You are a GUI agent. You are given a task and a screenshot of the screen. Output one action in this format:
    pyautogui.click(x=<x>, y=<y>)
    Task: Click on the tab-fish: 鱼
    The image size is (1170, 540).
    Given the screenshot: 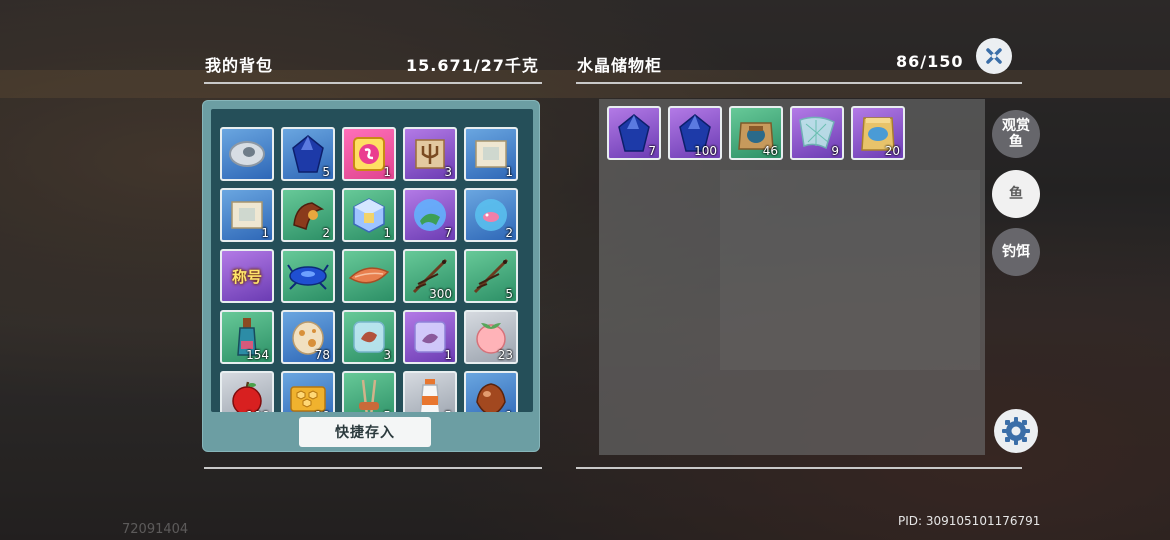 What is the action you would take?
    pyautogui.click(x=1016, y=194)
    